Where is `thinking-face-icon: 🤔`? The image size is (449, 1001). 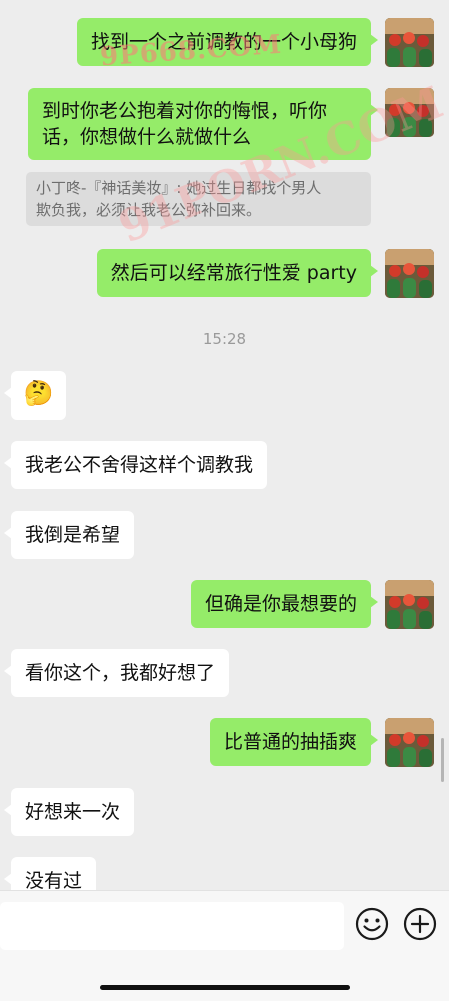 thinking-face-icon: 🤔 is located at coordinates (38, 393).